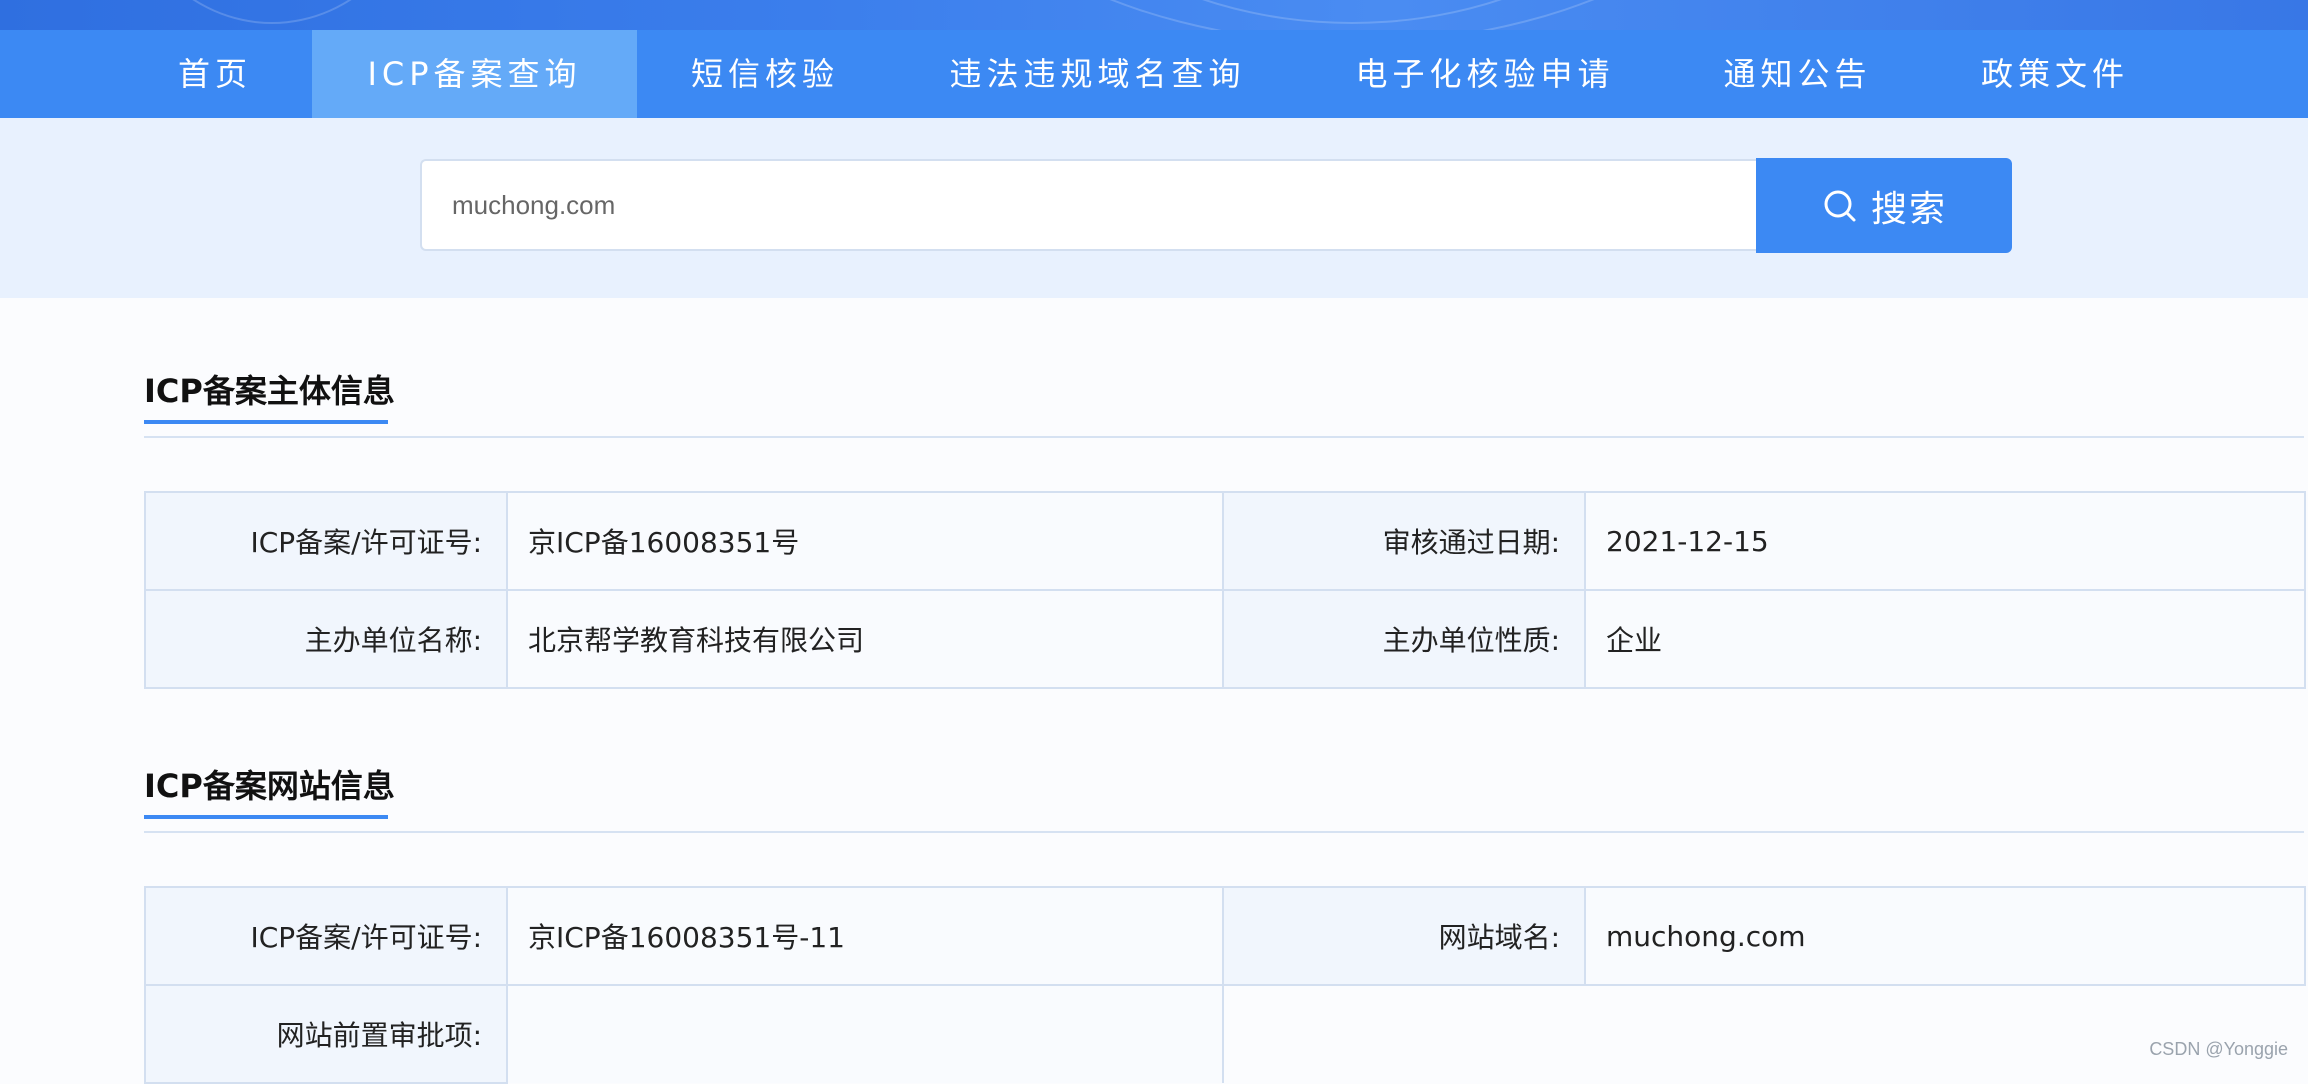  Describe the element at coordinates (1224, 832) in the screenshot. I see `website-section-divider` at that location.